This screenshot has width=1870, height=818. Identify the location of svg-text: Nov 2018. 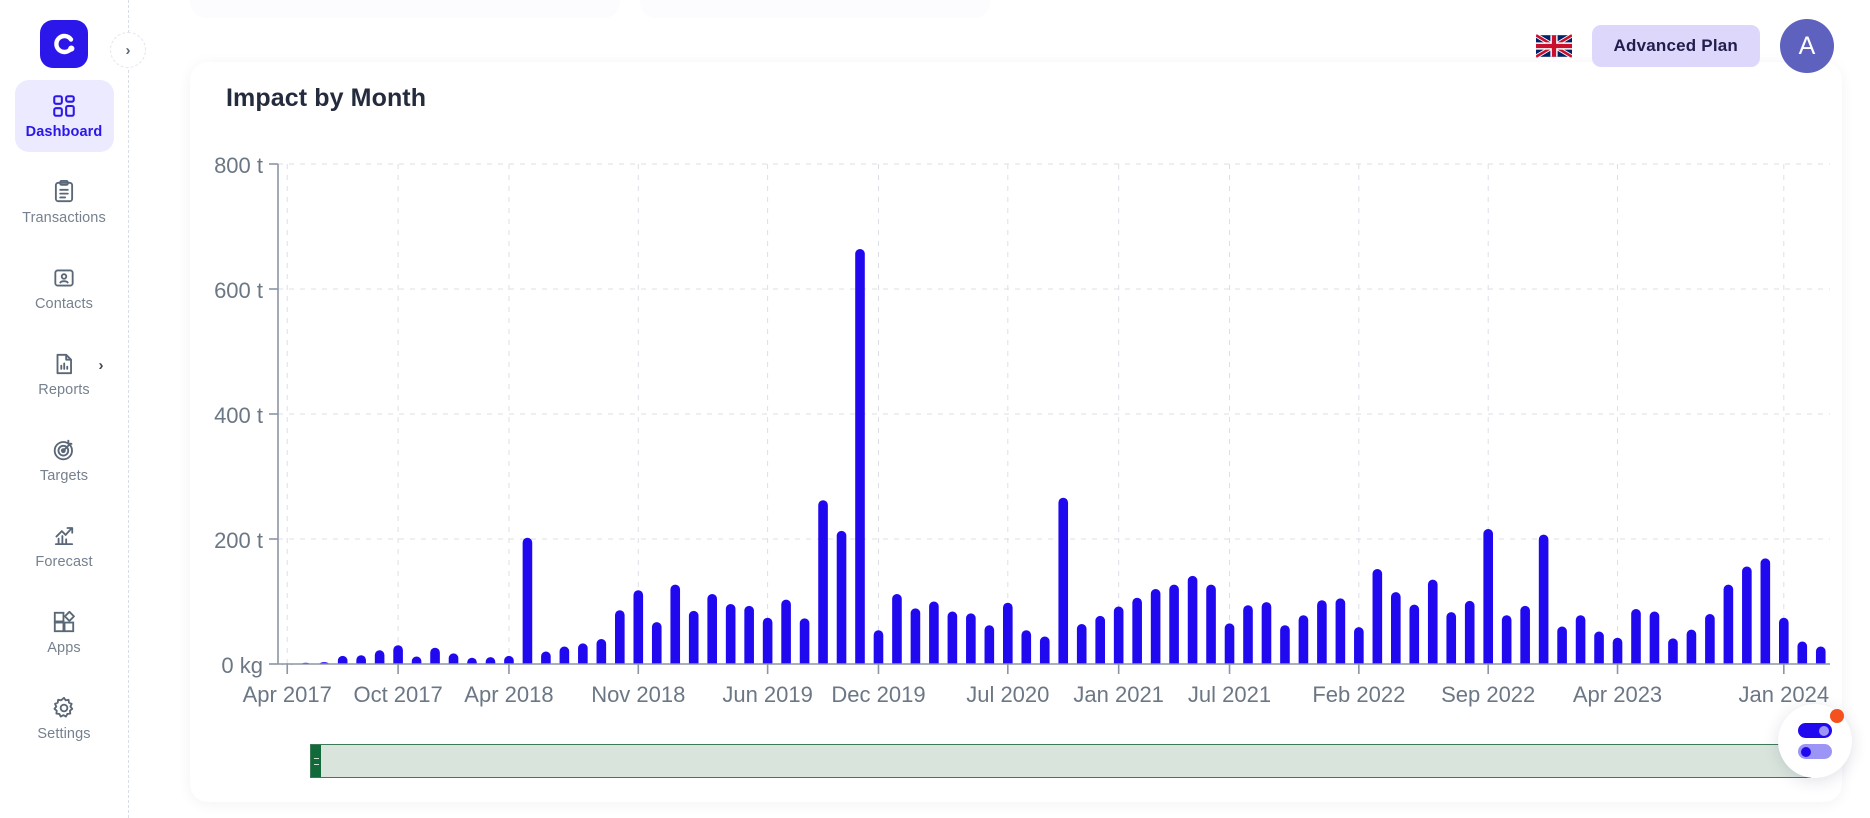
(638, 694).